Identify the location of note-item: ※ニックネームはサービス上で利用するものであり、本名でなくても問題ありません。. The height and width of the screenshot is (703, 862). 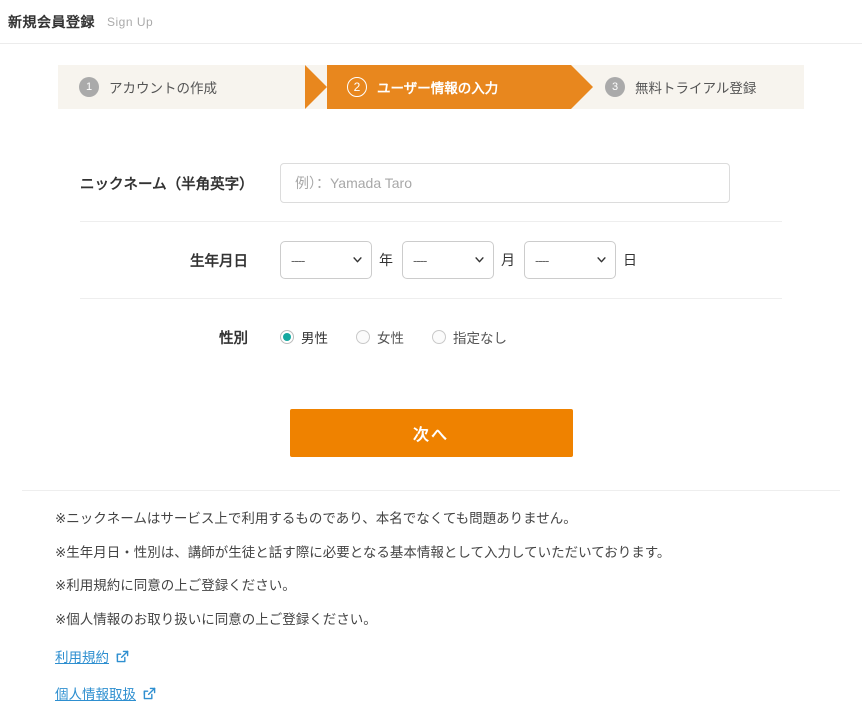
(316, 518).